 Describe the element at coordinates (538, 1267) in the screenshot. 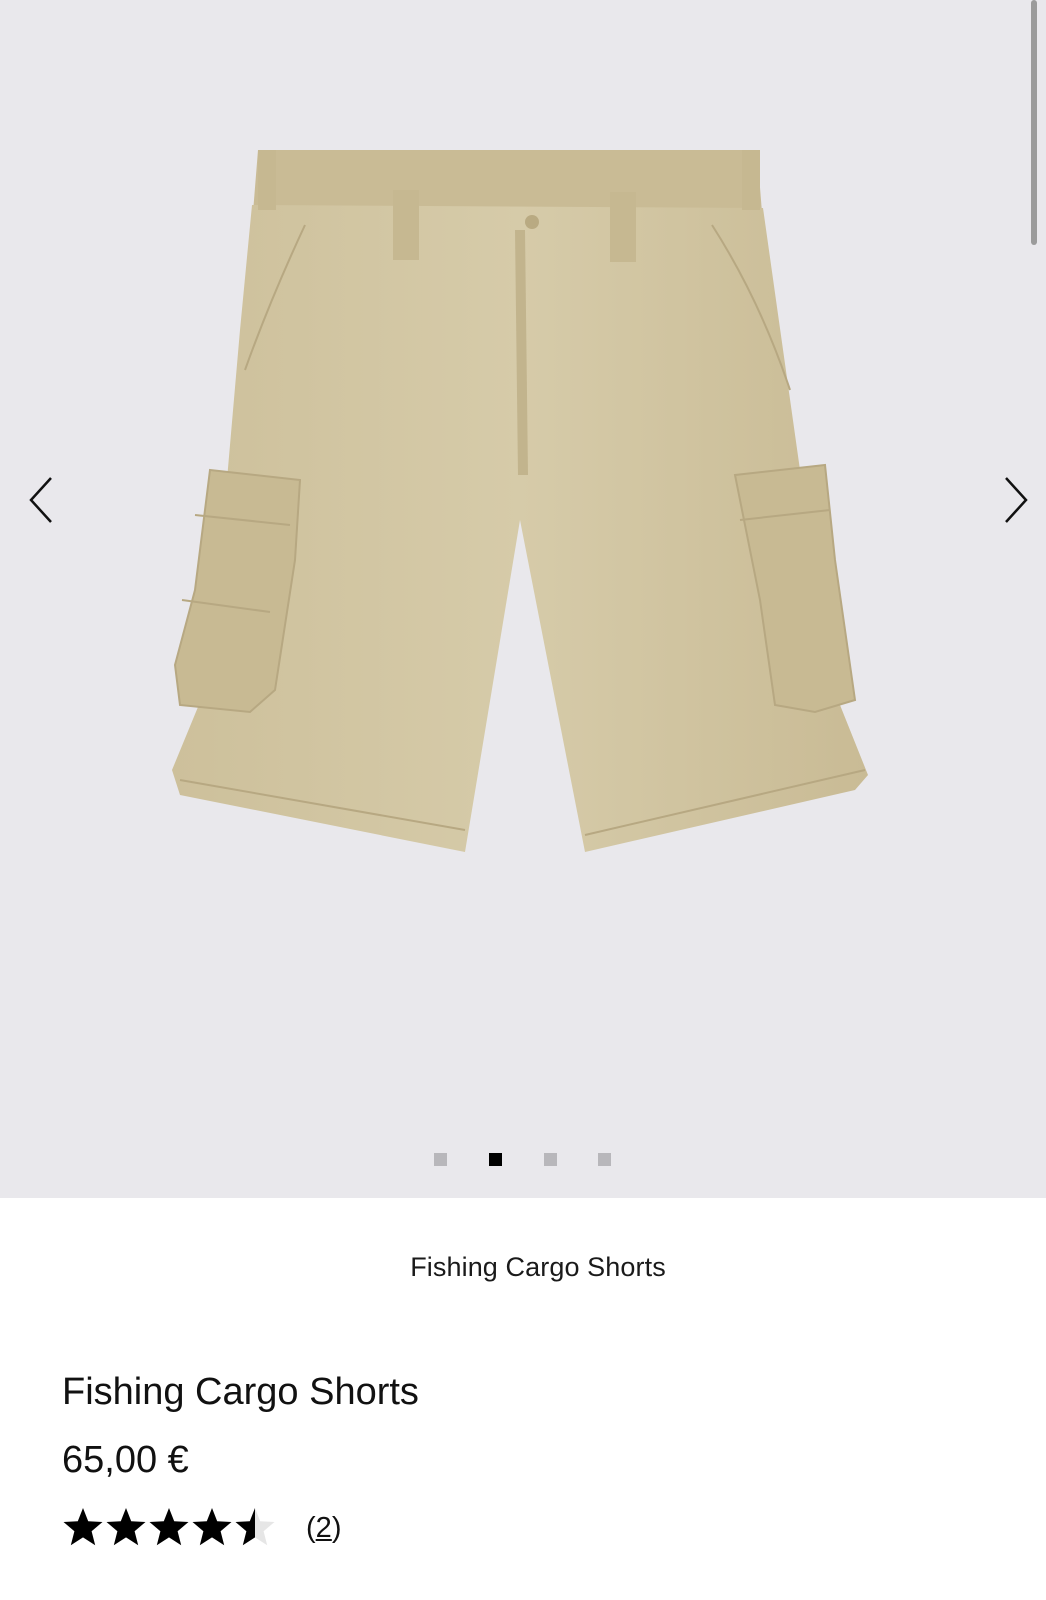

I see `image-caption: Fishing Cargo Shorts` at that location.